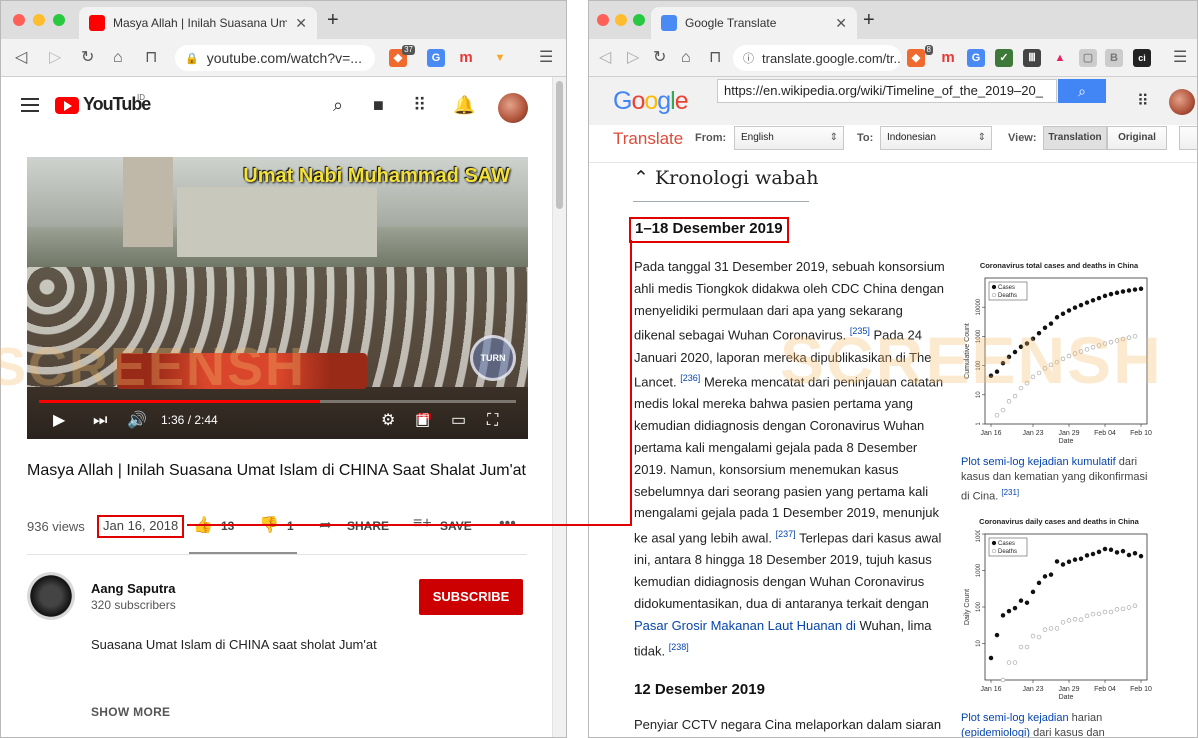 The image size is (1198, 738). I want to click on video-progress-bar, so click(277, 401).